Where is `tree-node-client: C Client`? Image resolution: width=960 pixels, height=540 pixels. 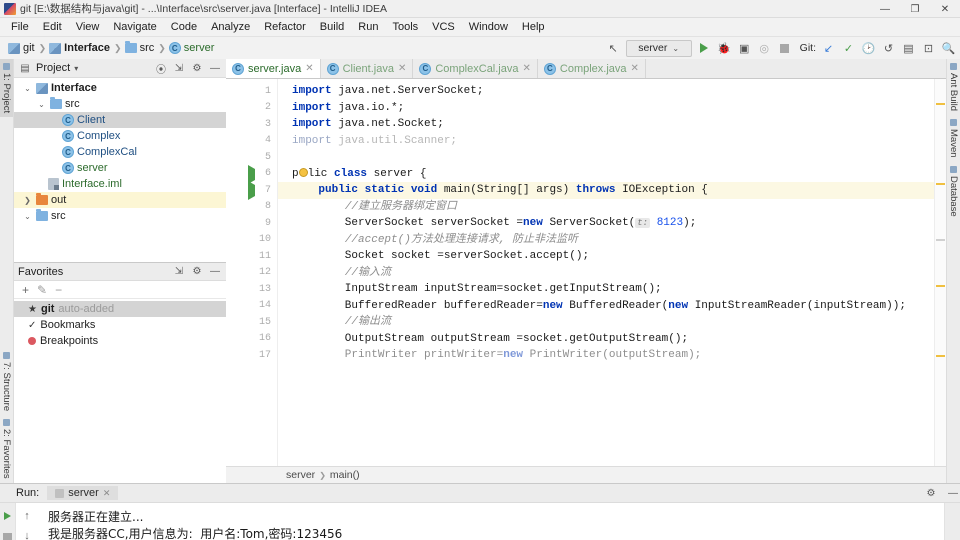
tree-node-client: C Client is located at coordinates (120, 120).